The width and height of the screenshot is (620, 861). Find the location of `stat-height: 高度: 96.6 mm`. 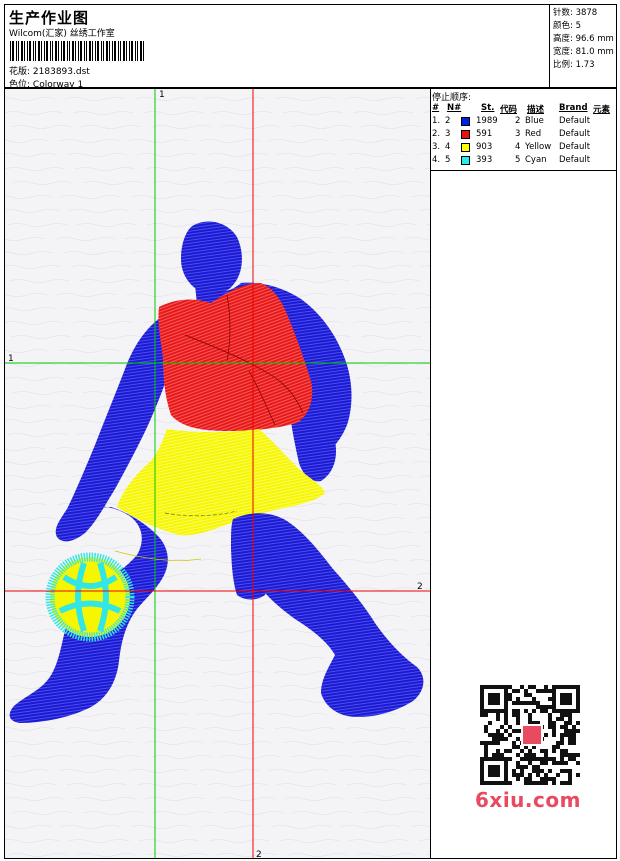

stat-height: 高度: 96.6 mm is located at coordinates (583, 39).